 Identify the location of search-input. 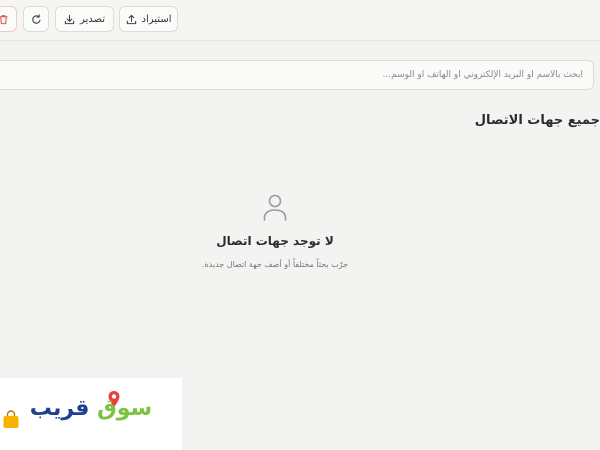
(297, 75).